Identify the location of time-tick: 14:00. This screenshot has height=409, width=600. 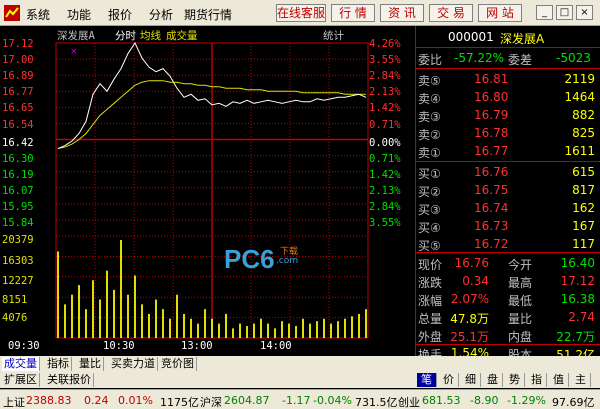
(276, 346).